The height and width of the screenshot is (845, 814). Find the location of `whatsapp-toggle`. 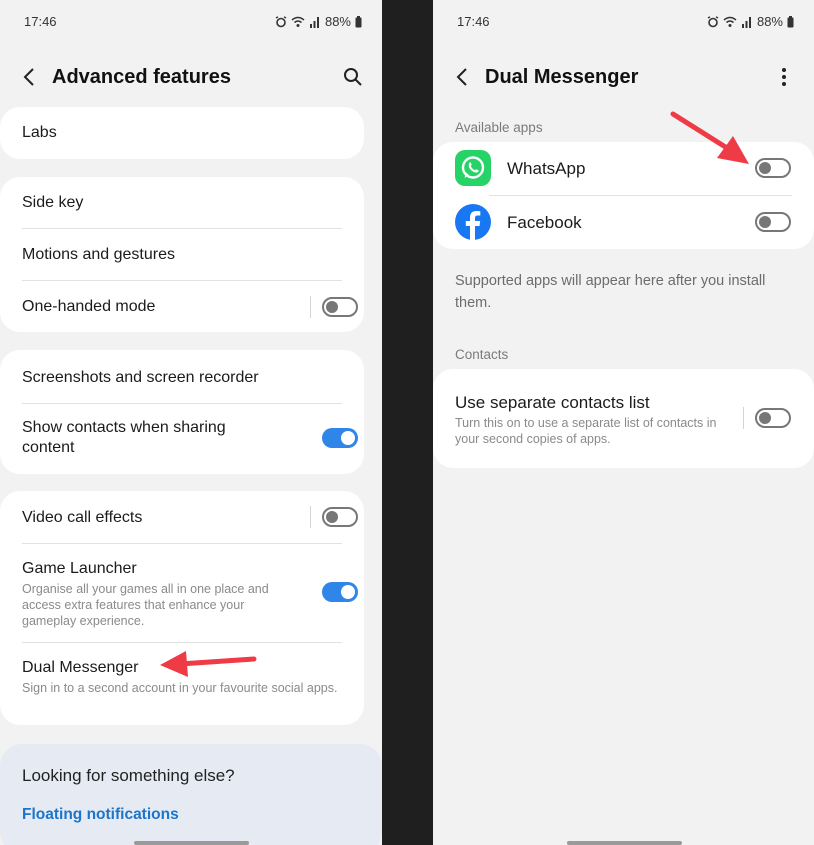

whatsapp-toggle is located at coordinates (773, 168).